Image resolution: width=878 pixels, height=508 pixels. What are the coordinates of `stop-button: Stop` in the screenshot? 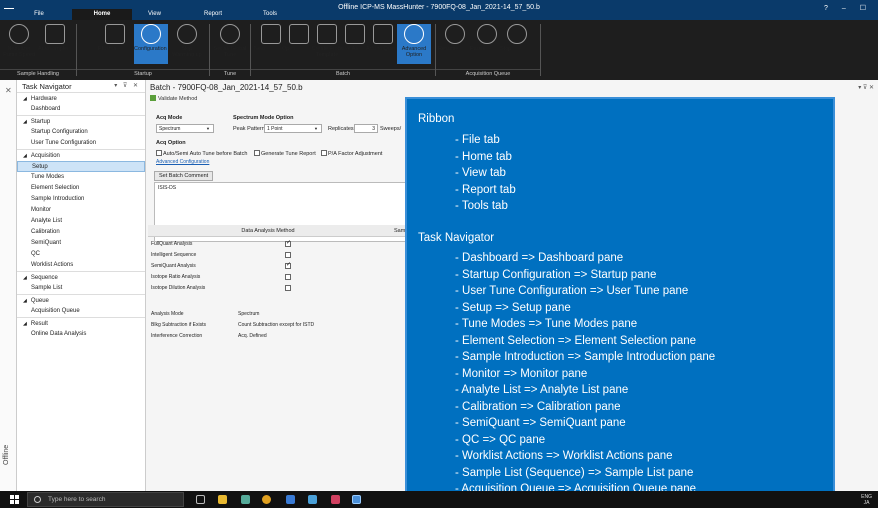 It's located at (517, 44).